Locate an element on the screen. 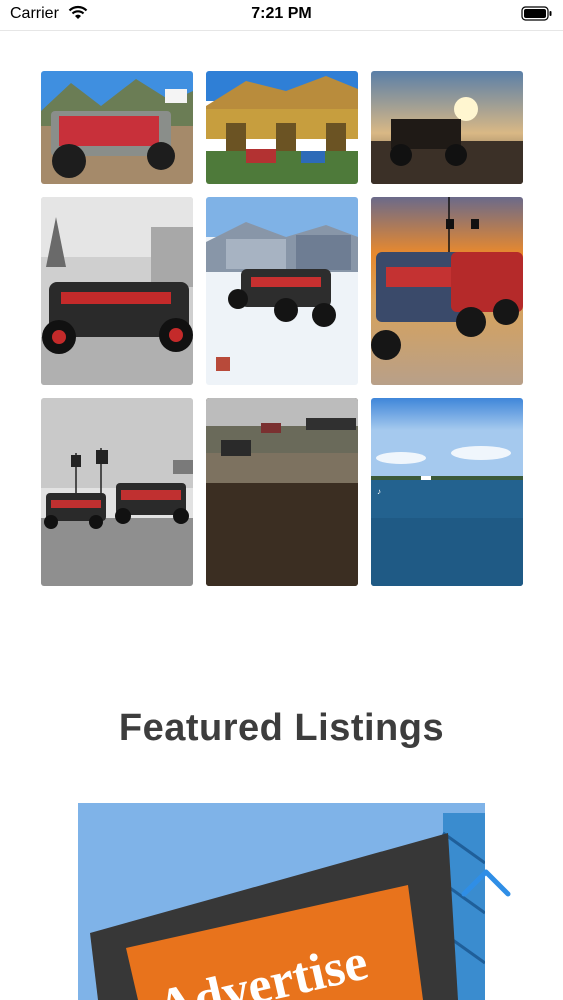 The width and height of the screenshot is (563, 1000). scroll-to-top-button is located at coordinates (486, 883).